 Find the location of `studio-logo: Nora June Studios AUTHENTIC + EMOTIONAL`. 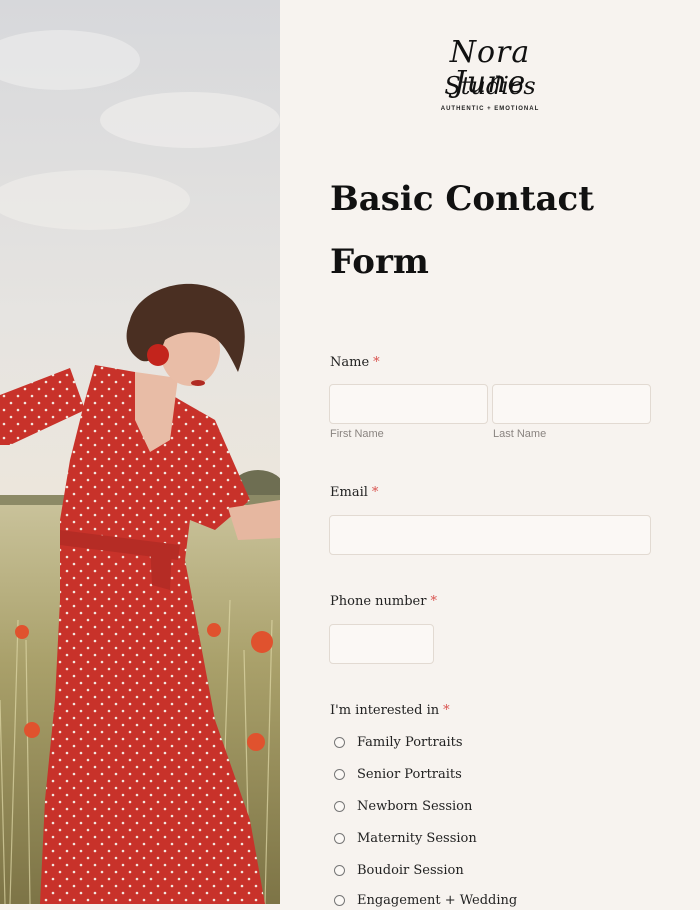

studio-logo: Nora June Studios AUTHENTIC + EMOTIONAL is located at coordinates (490, 78).